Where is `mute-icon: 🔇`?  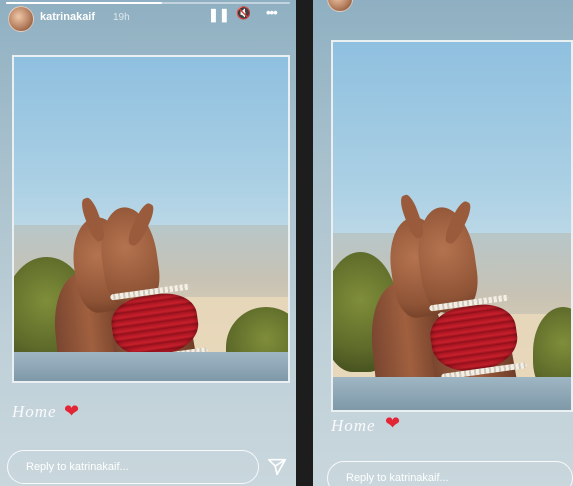
mute-icon: 🔇 is located at coordinates (243, 13).